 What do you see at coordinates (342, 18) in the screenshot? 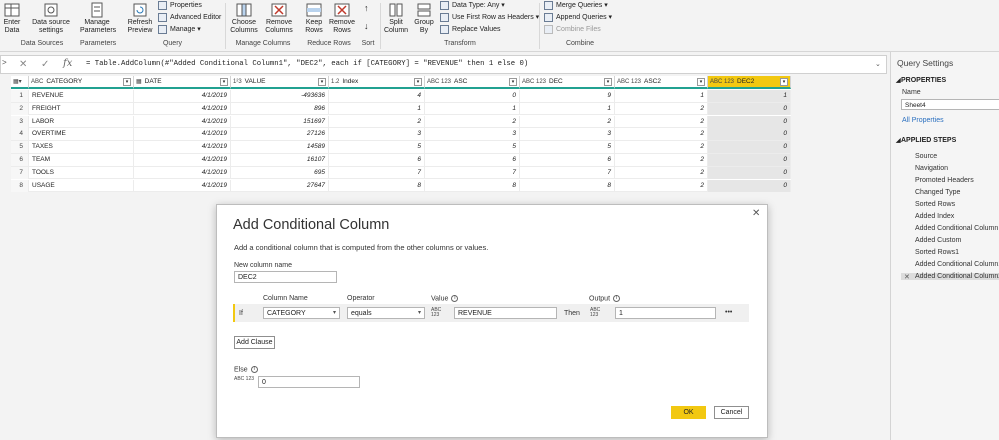
I see `remove-rows-button: Remove Rows` at bounding box center [342, 18].